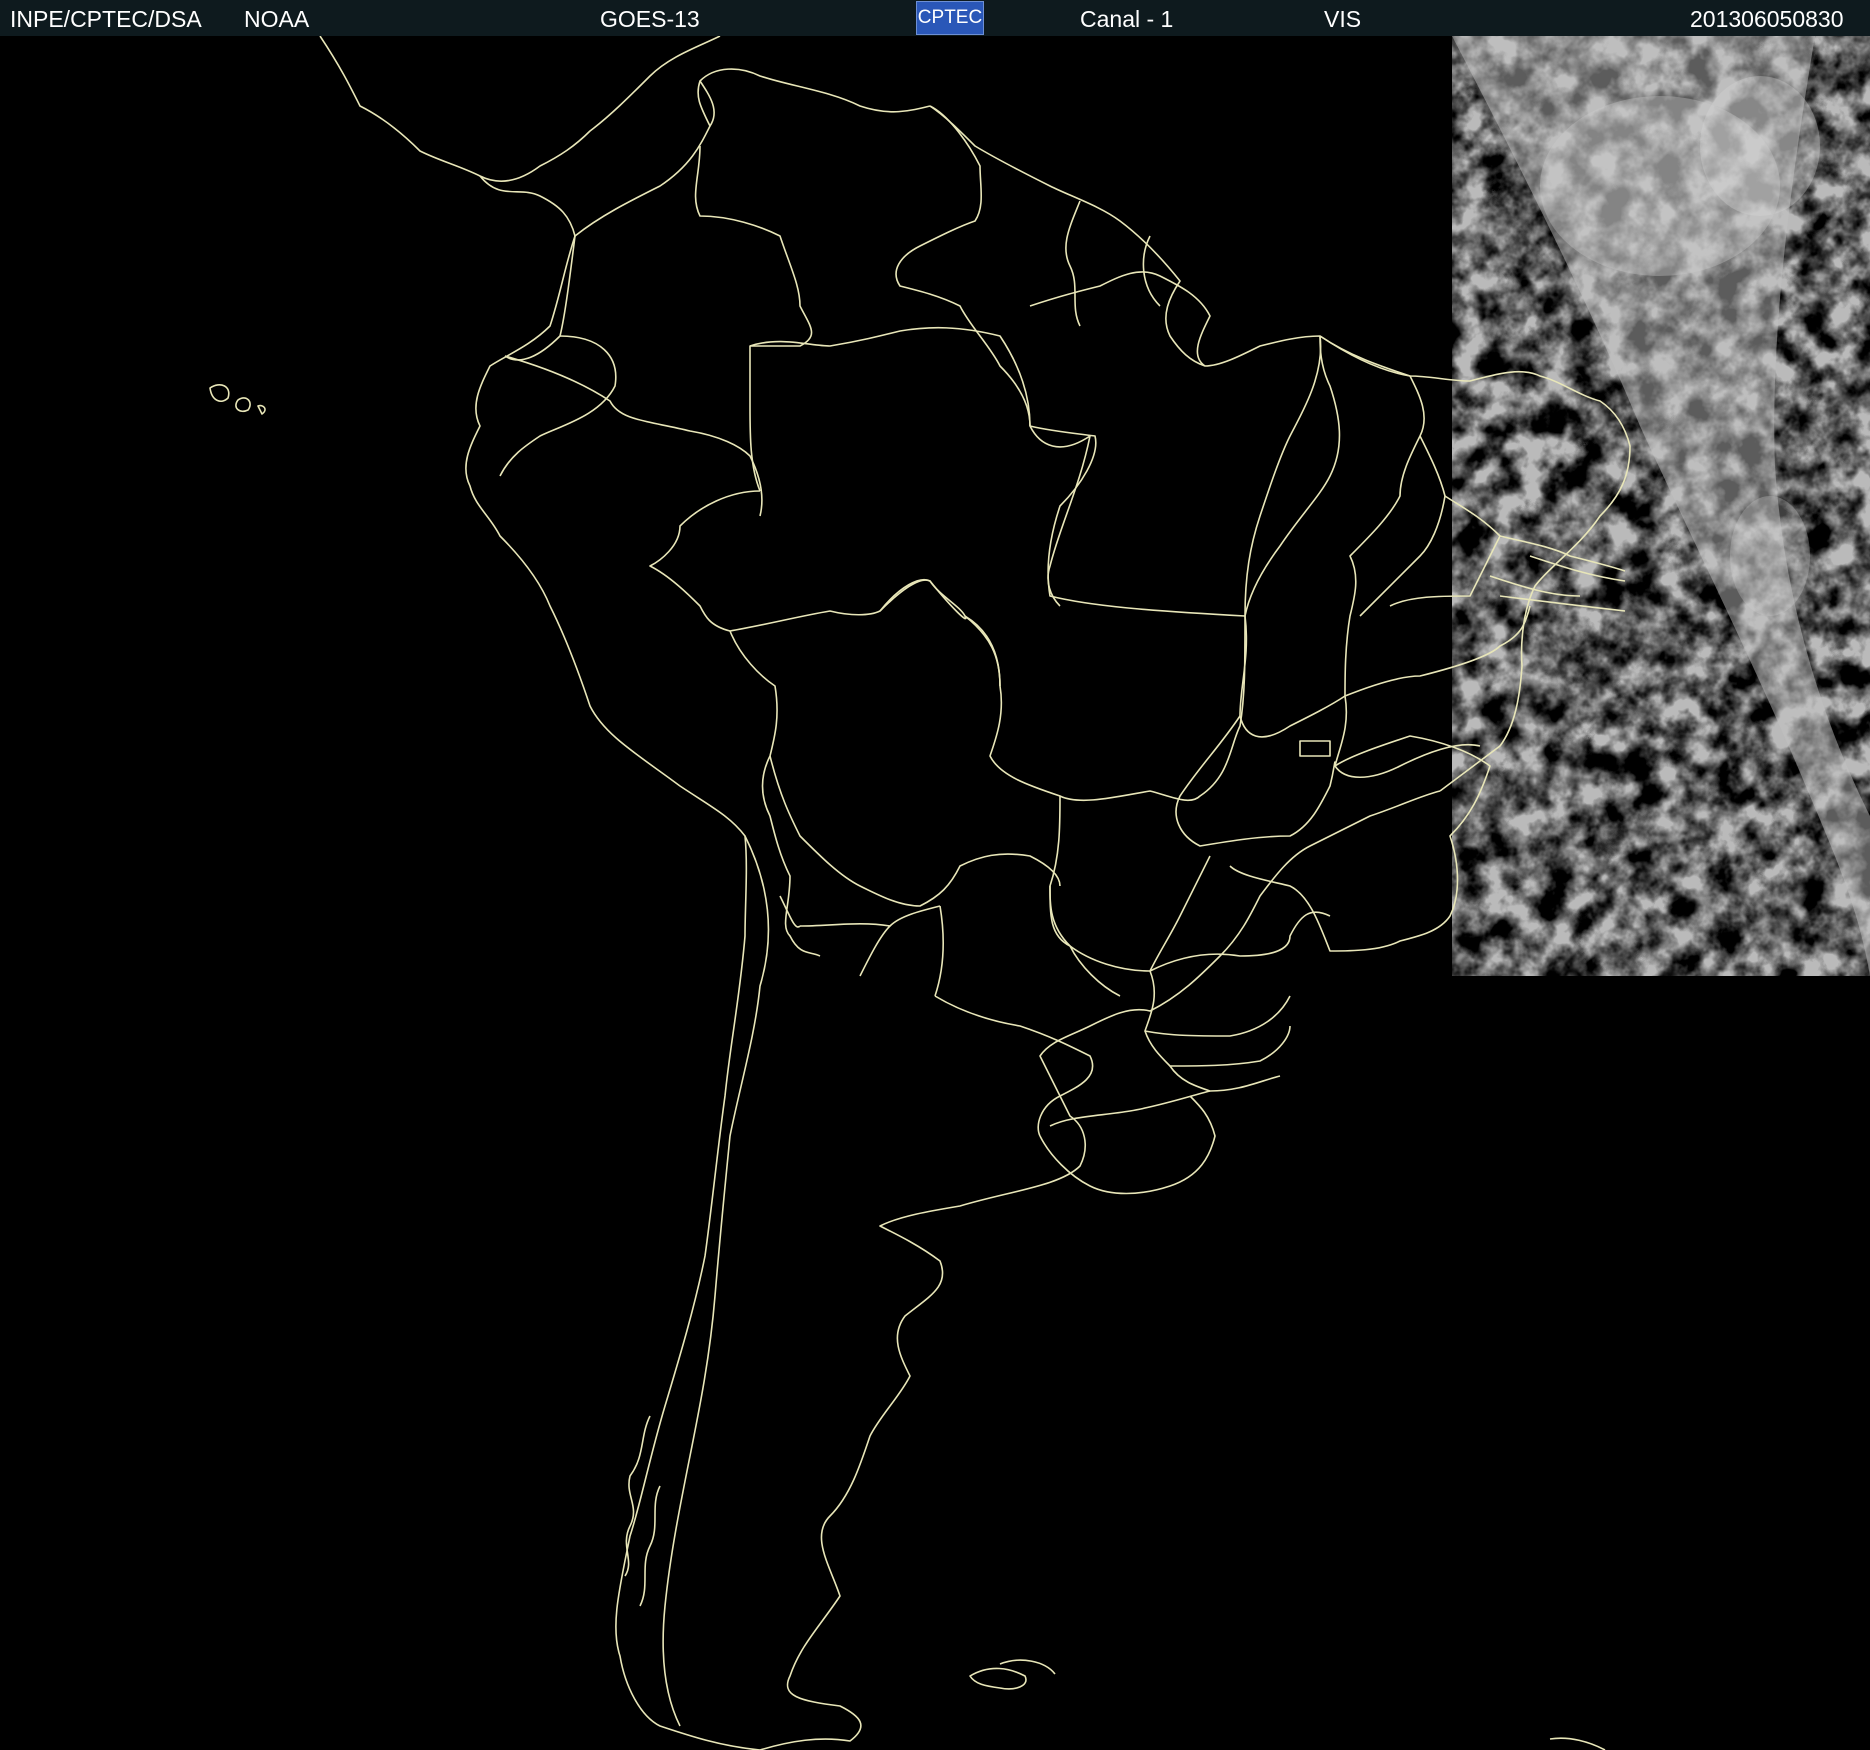 The width and height of the screenshot is (1870, 1750). What do you see at coordinates (1130, 883) in the screenshot?
I see `ms-border` at bounding box center [1130, 883].